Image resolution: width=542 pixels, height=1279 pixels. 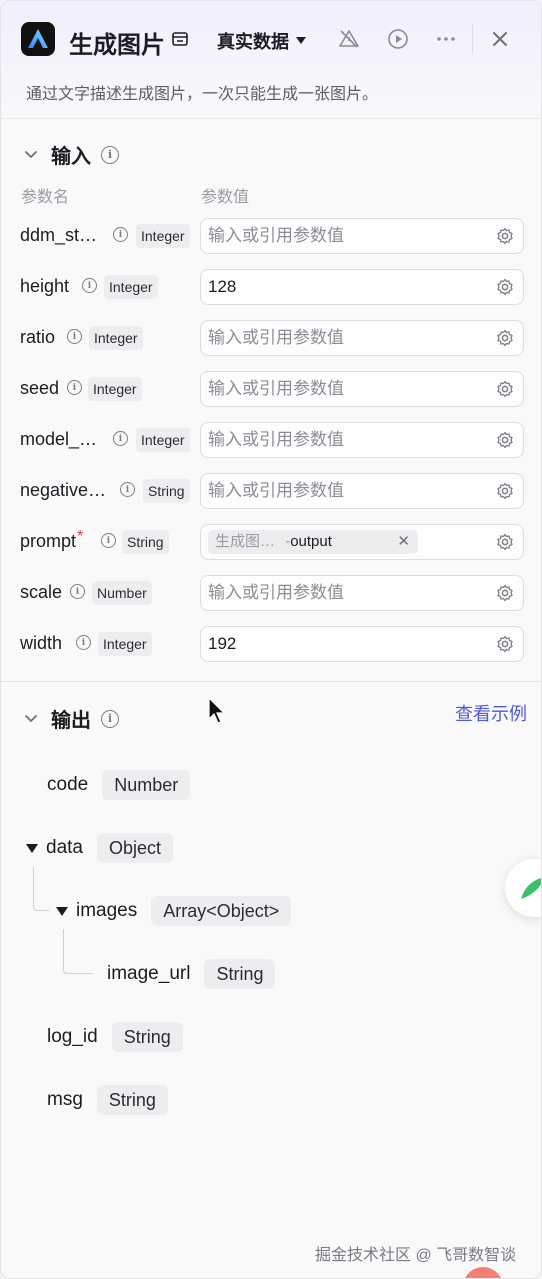 I want to click on output-field: log_id String, so click(x=115, y=1037).